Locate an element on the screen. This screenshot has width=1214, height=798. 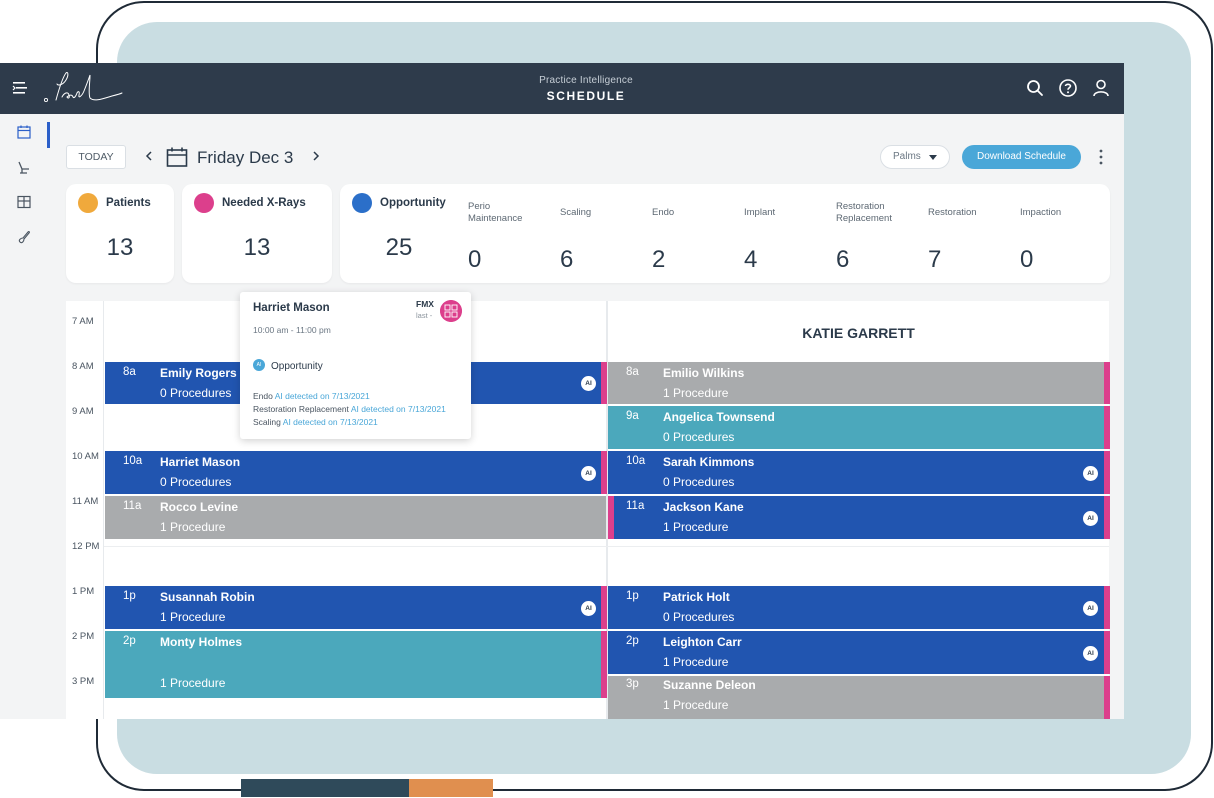
breakdown-label: Impaction is located at coordinates (1041, 212).